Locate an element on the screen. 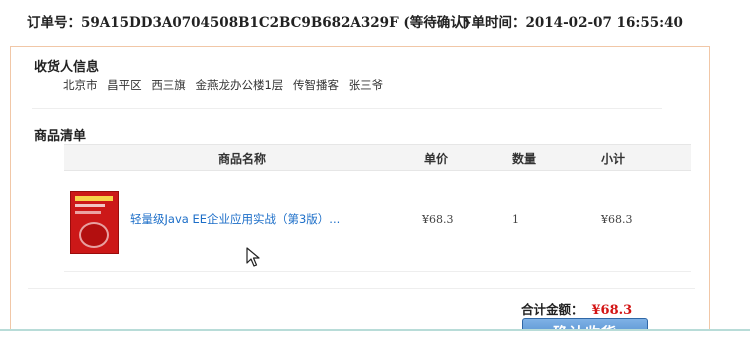 The image size is (750, 338). total-label: 合计金额： is located at coordinates (552, 309).